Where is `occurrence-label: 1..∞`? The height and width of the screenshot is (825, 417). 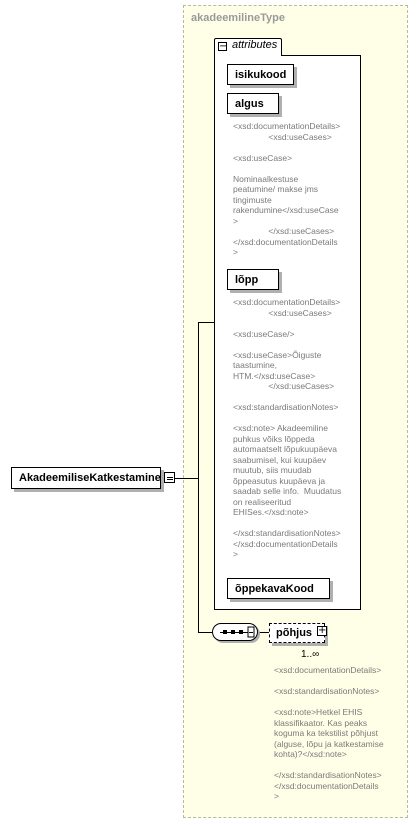 occurrence-label: 1..∞ is located at coordinates (310, 654).